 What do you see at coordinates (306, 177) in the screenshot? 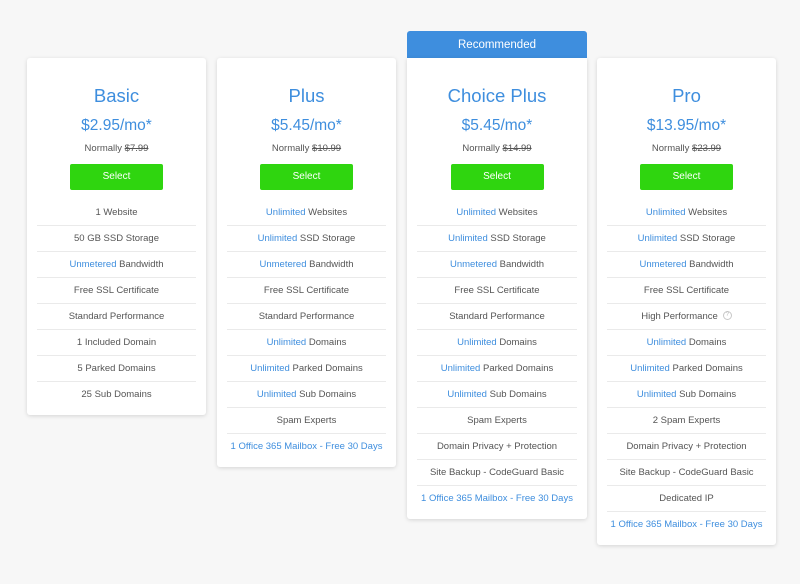
I see `select-button-plus: Select` at bounding box center [306, 177].